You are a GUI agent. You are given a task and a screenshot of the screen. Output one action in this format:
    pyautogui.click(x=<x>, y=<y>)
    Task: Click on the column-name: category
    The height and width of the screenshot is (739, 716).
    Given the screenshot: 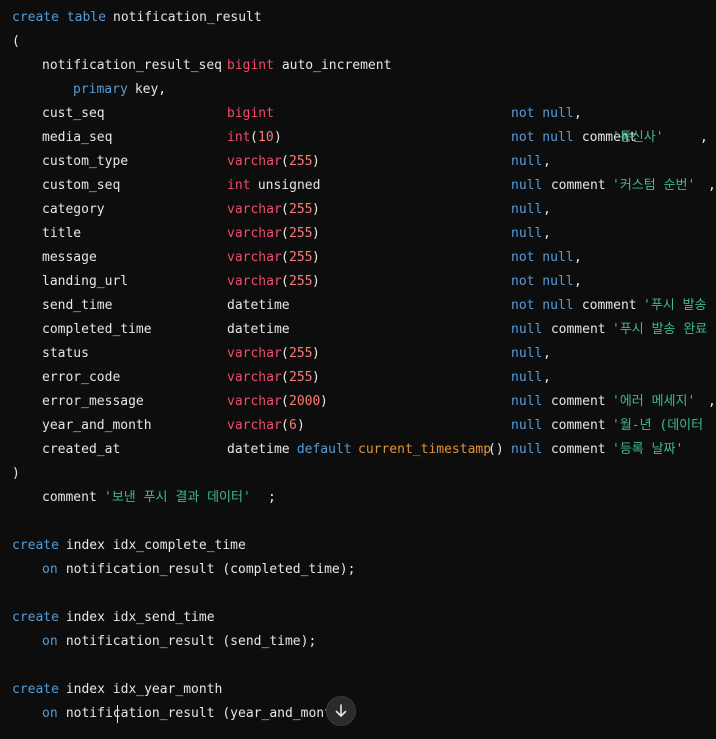 What is the action you would take?
    pyautogui.click(x=73, y=209)
    